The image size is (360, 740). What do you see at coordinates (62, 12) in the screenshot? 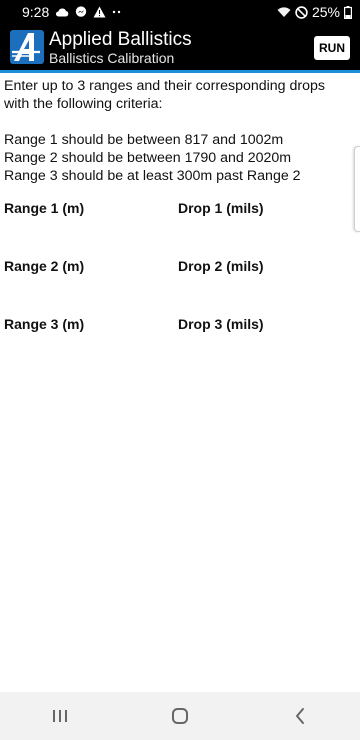
I see `cloud-icon` at bounding box center [62, 12].